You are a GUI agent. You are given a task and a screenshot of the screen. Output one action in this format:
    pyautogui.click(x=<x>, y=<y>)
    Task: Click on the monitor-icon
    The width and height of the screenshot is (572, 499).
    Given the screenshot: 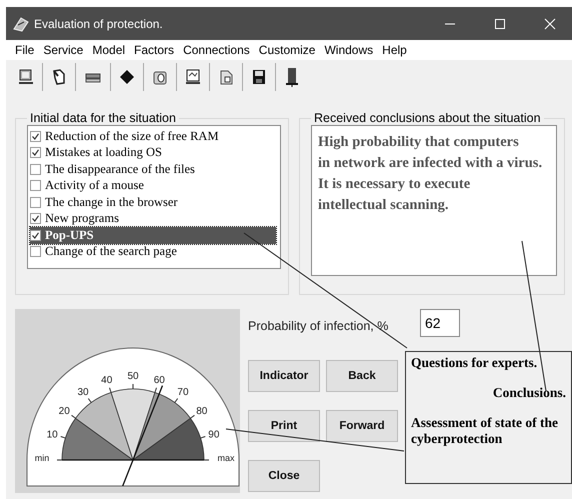 What is the action you would take?
    pyautogui.click(x=26, y=77)
    